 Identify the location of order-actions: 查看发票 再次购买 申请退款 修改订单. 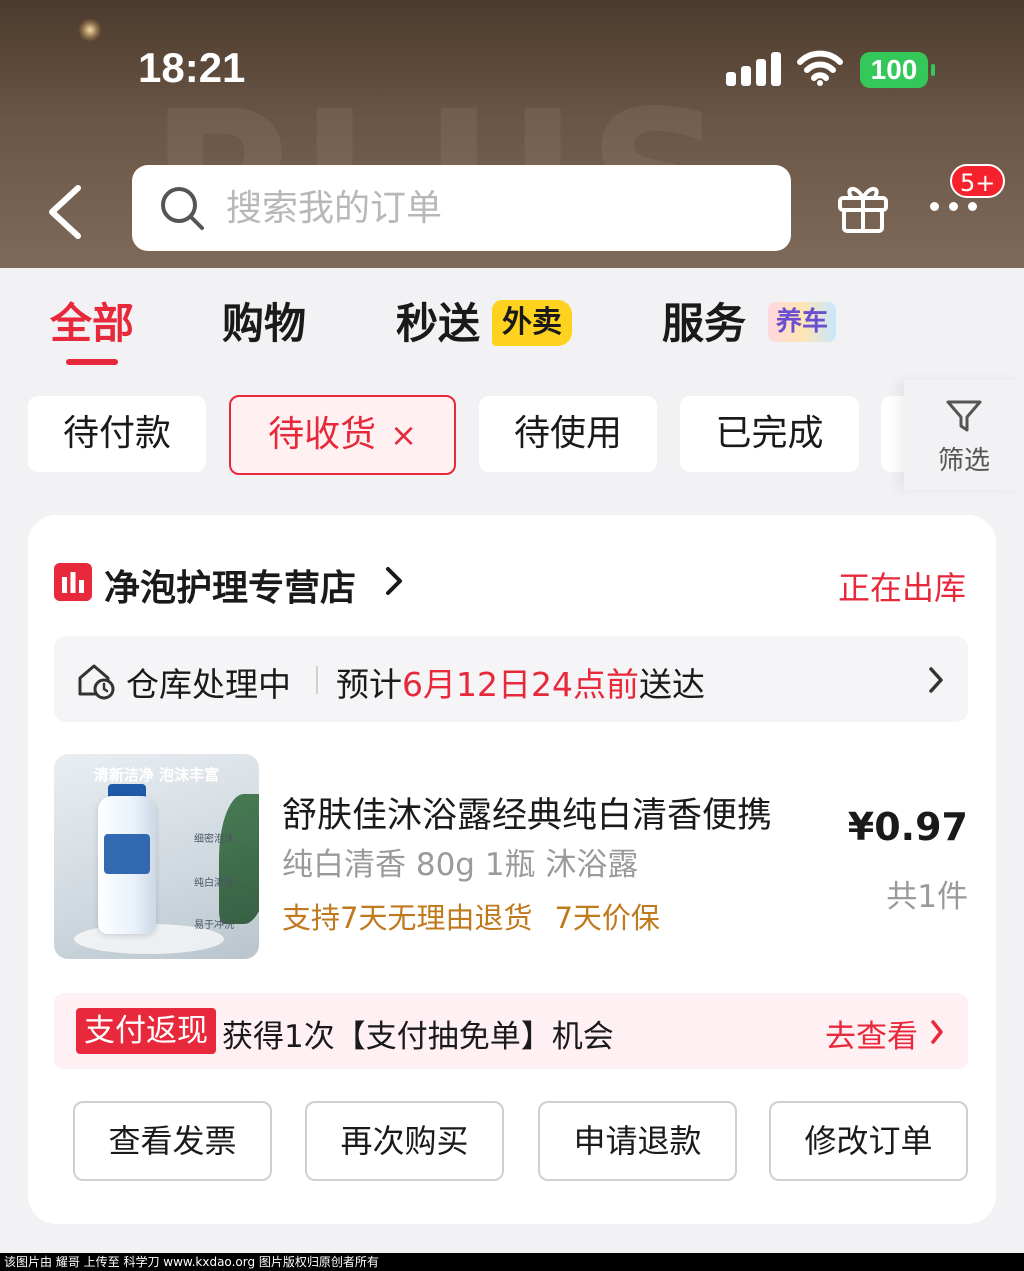
(512, 1141).